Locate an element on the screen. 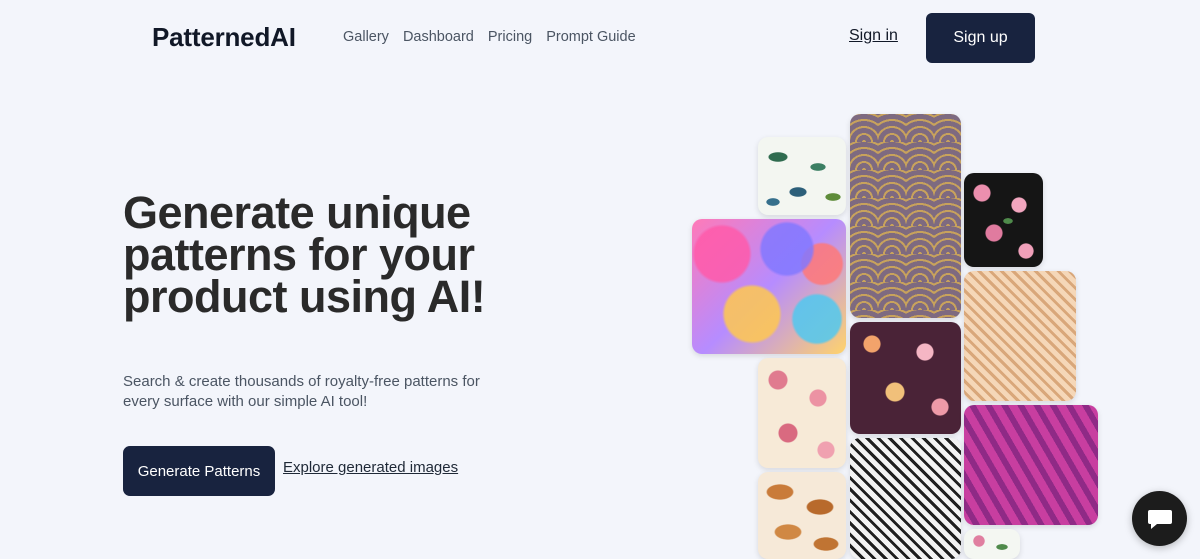 The height and width of the screenshot is (559, 1200). nav-prompt-guide-link: Prompt Guide is located at coordinates (590, 37).